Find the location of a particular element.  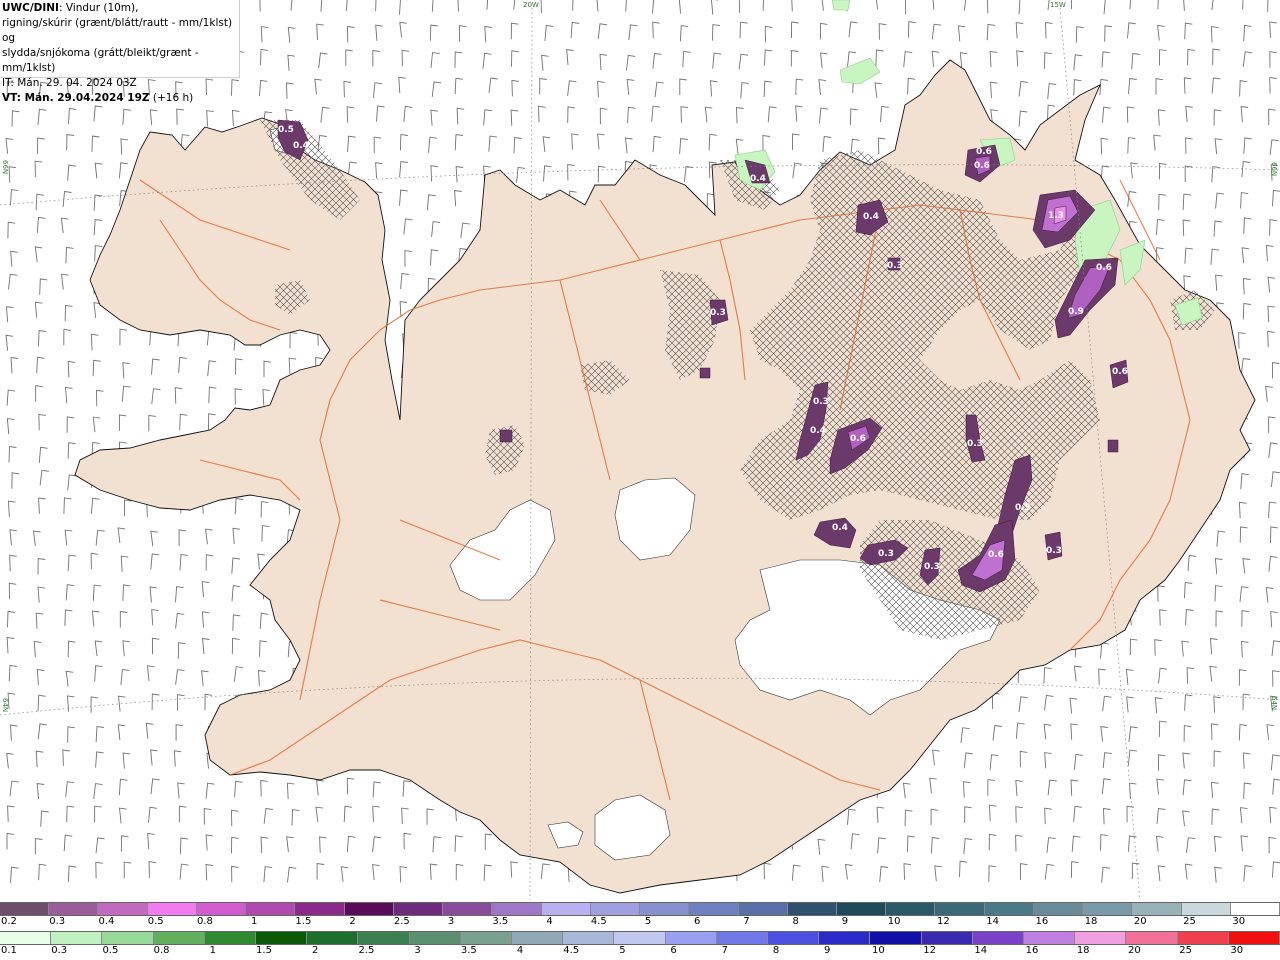

scale-label: 0.1 is located at coordinates (9, 950).